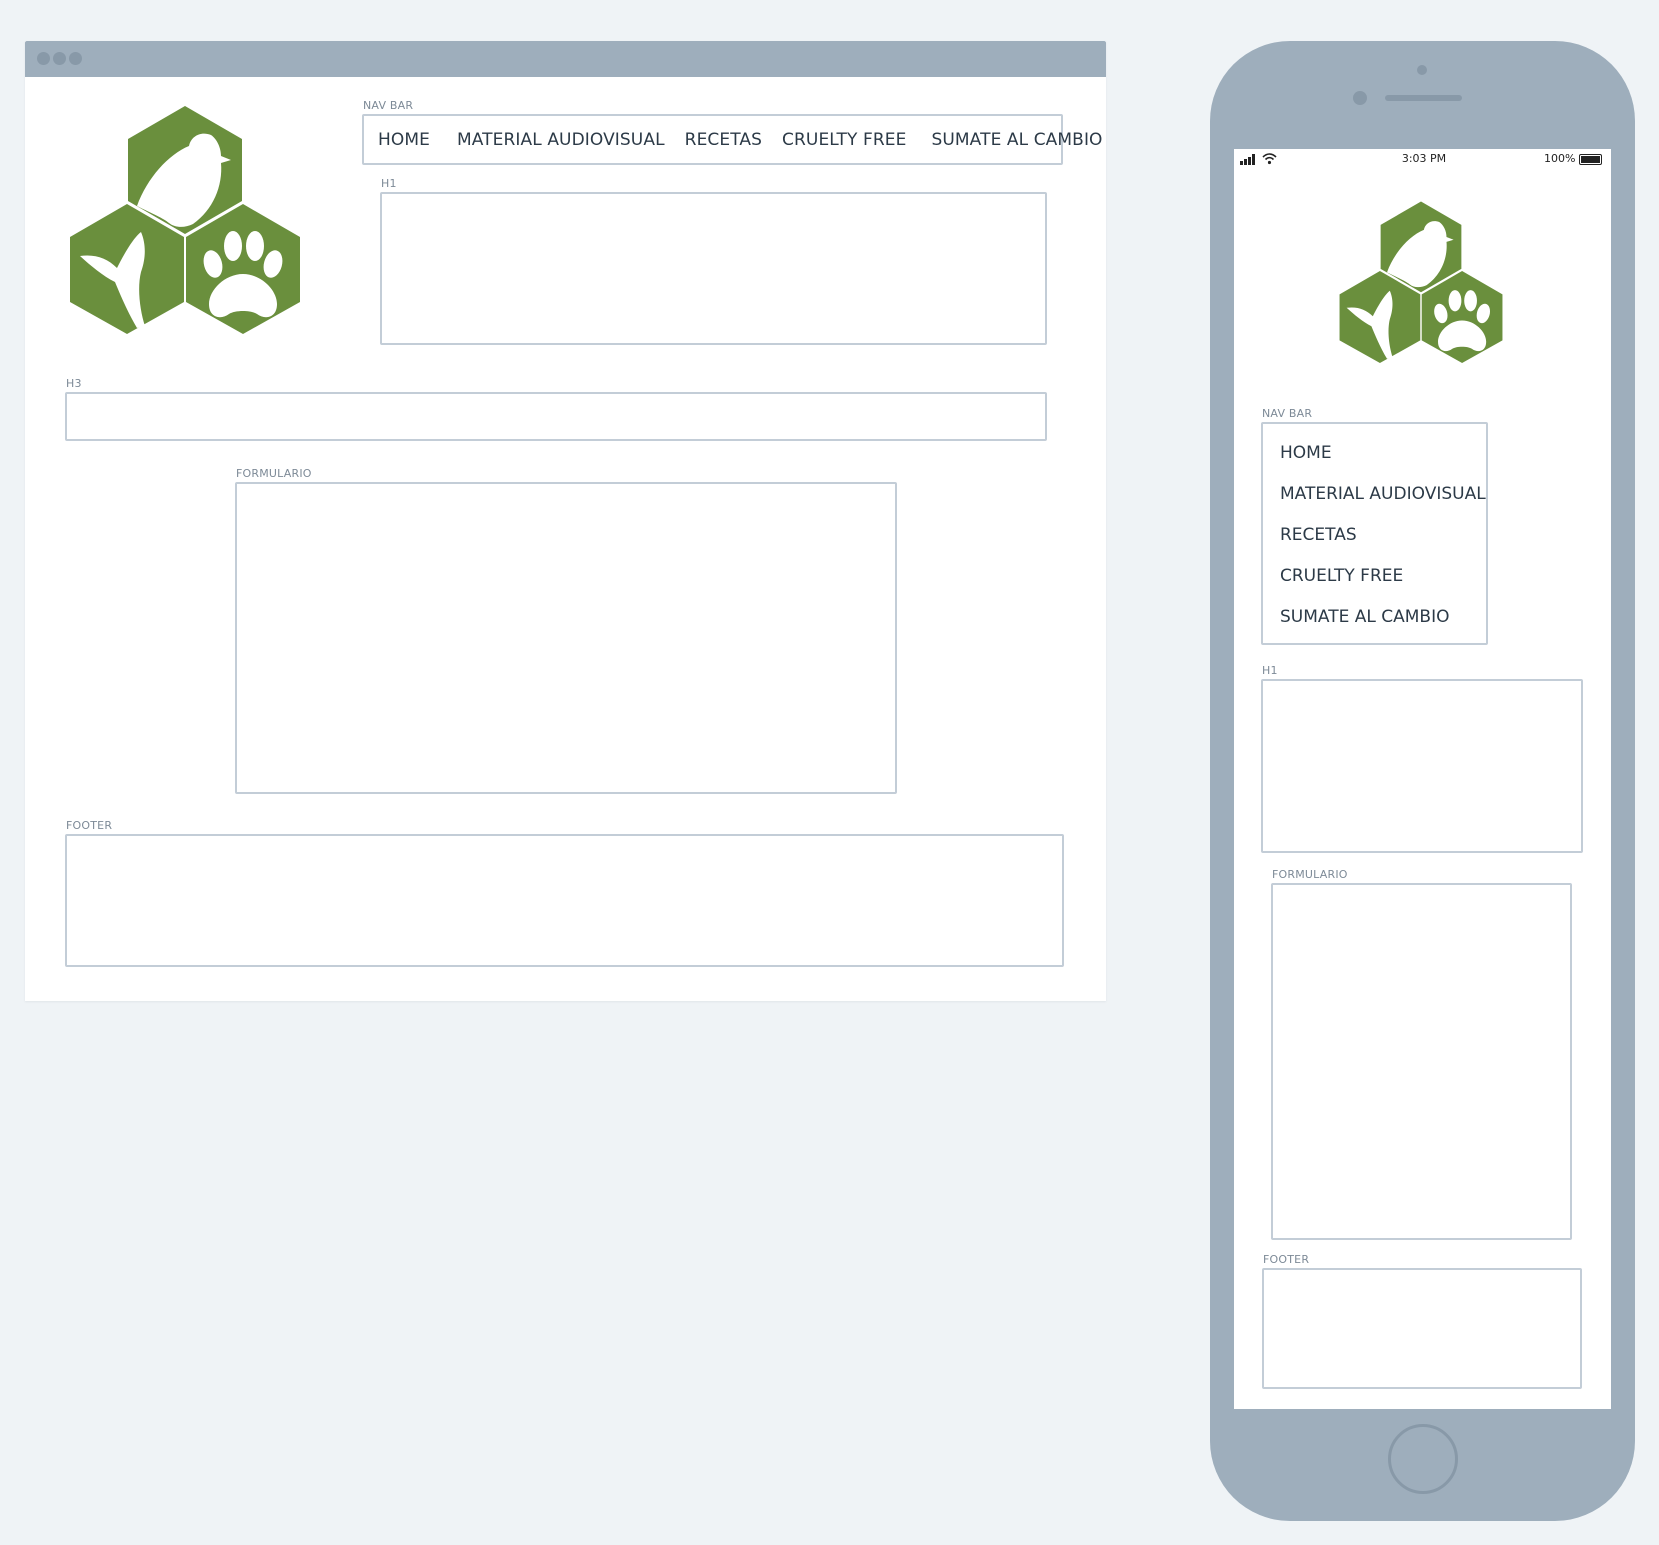 Image resolution: width=1659 pixels, height=1545 pixels. What do you see at coordinates (1424, 158) in the screenshot?
I see `status-time: 3:03 PM` at bounding box center [1424, 158].